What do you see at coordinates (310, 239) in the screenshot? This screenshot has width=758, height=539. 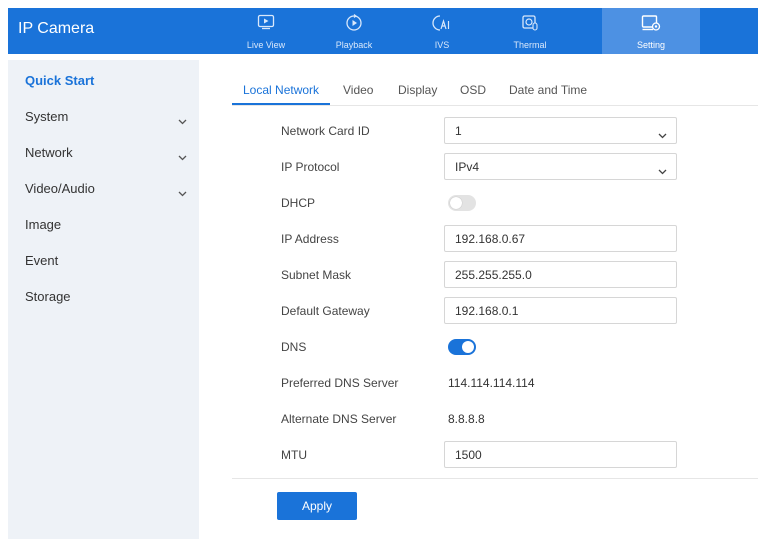 I see `ip-address-label: IP Address` at bounding box center [310, 239].